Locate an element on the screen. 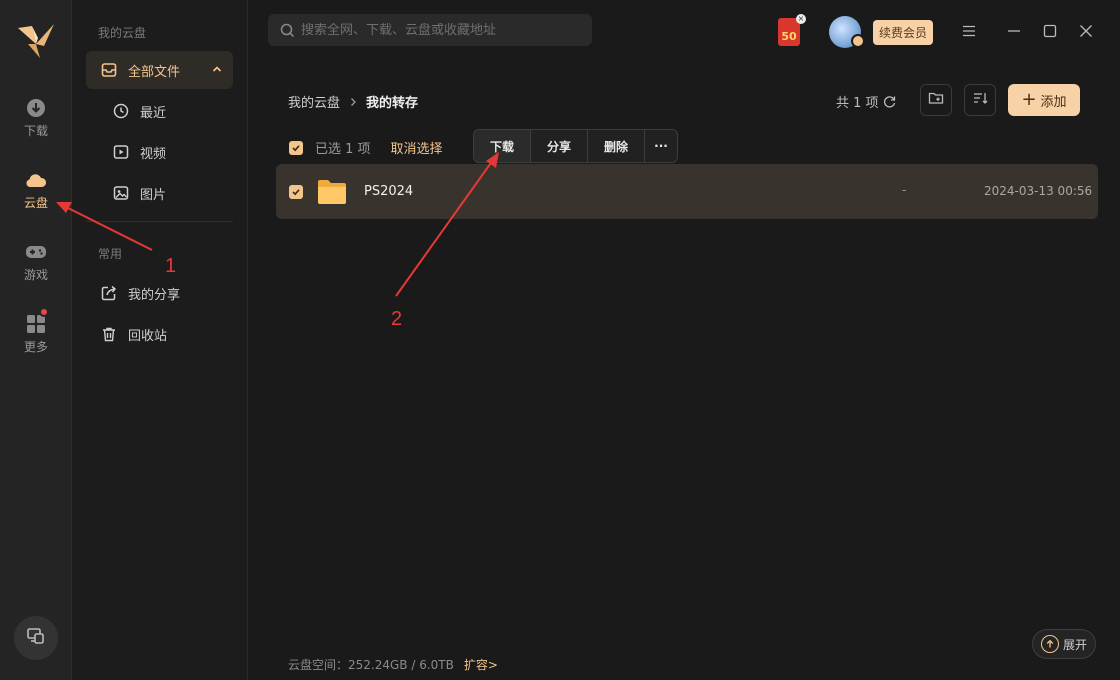 Image resolution: width=1120 pixels, height=680 pixels. rail-label: 更多 is located at coordinates (35, 347).